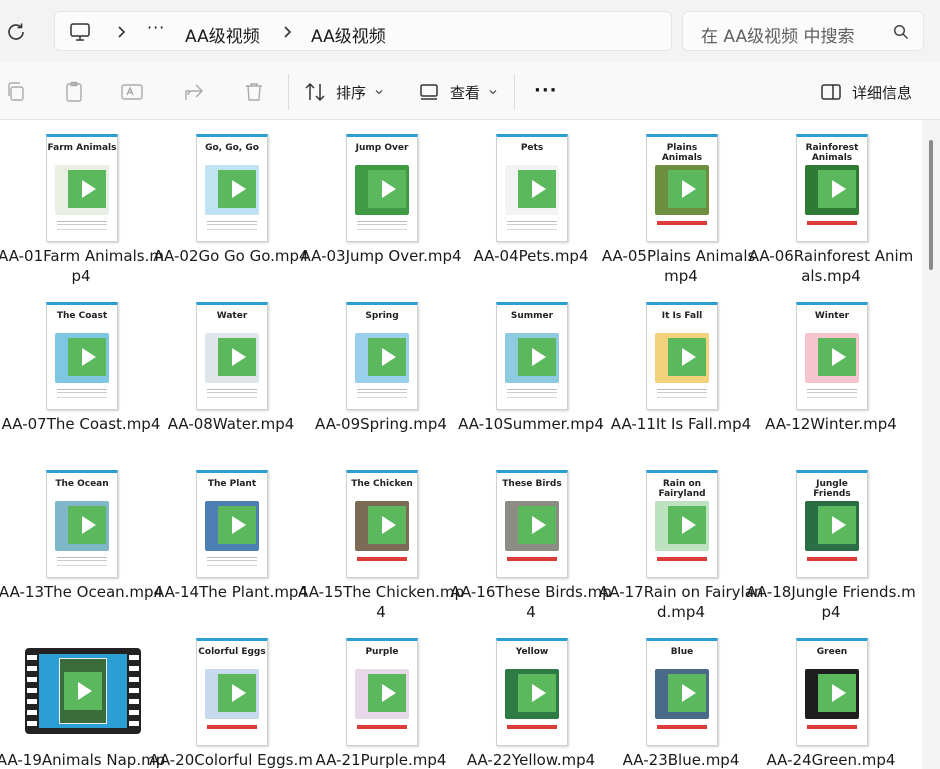 This screenshot has height=769, width=940. What do you see at coordinates (254, 92) in the screenshot?
I see `delete-icon` at bounding box center [254, 92].